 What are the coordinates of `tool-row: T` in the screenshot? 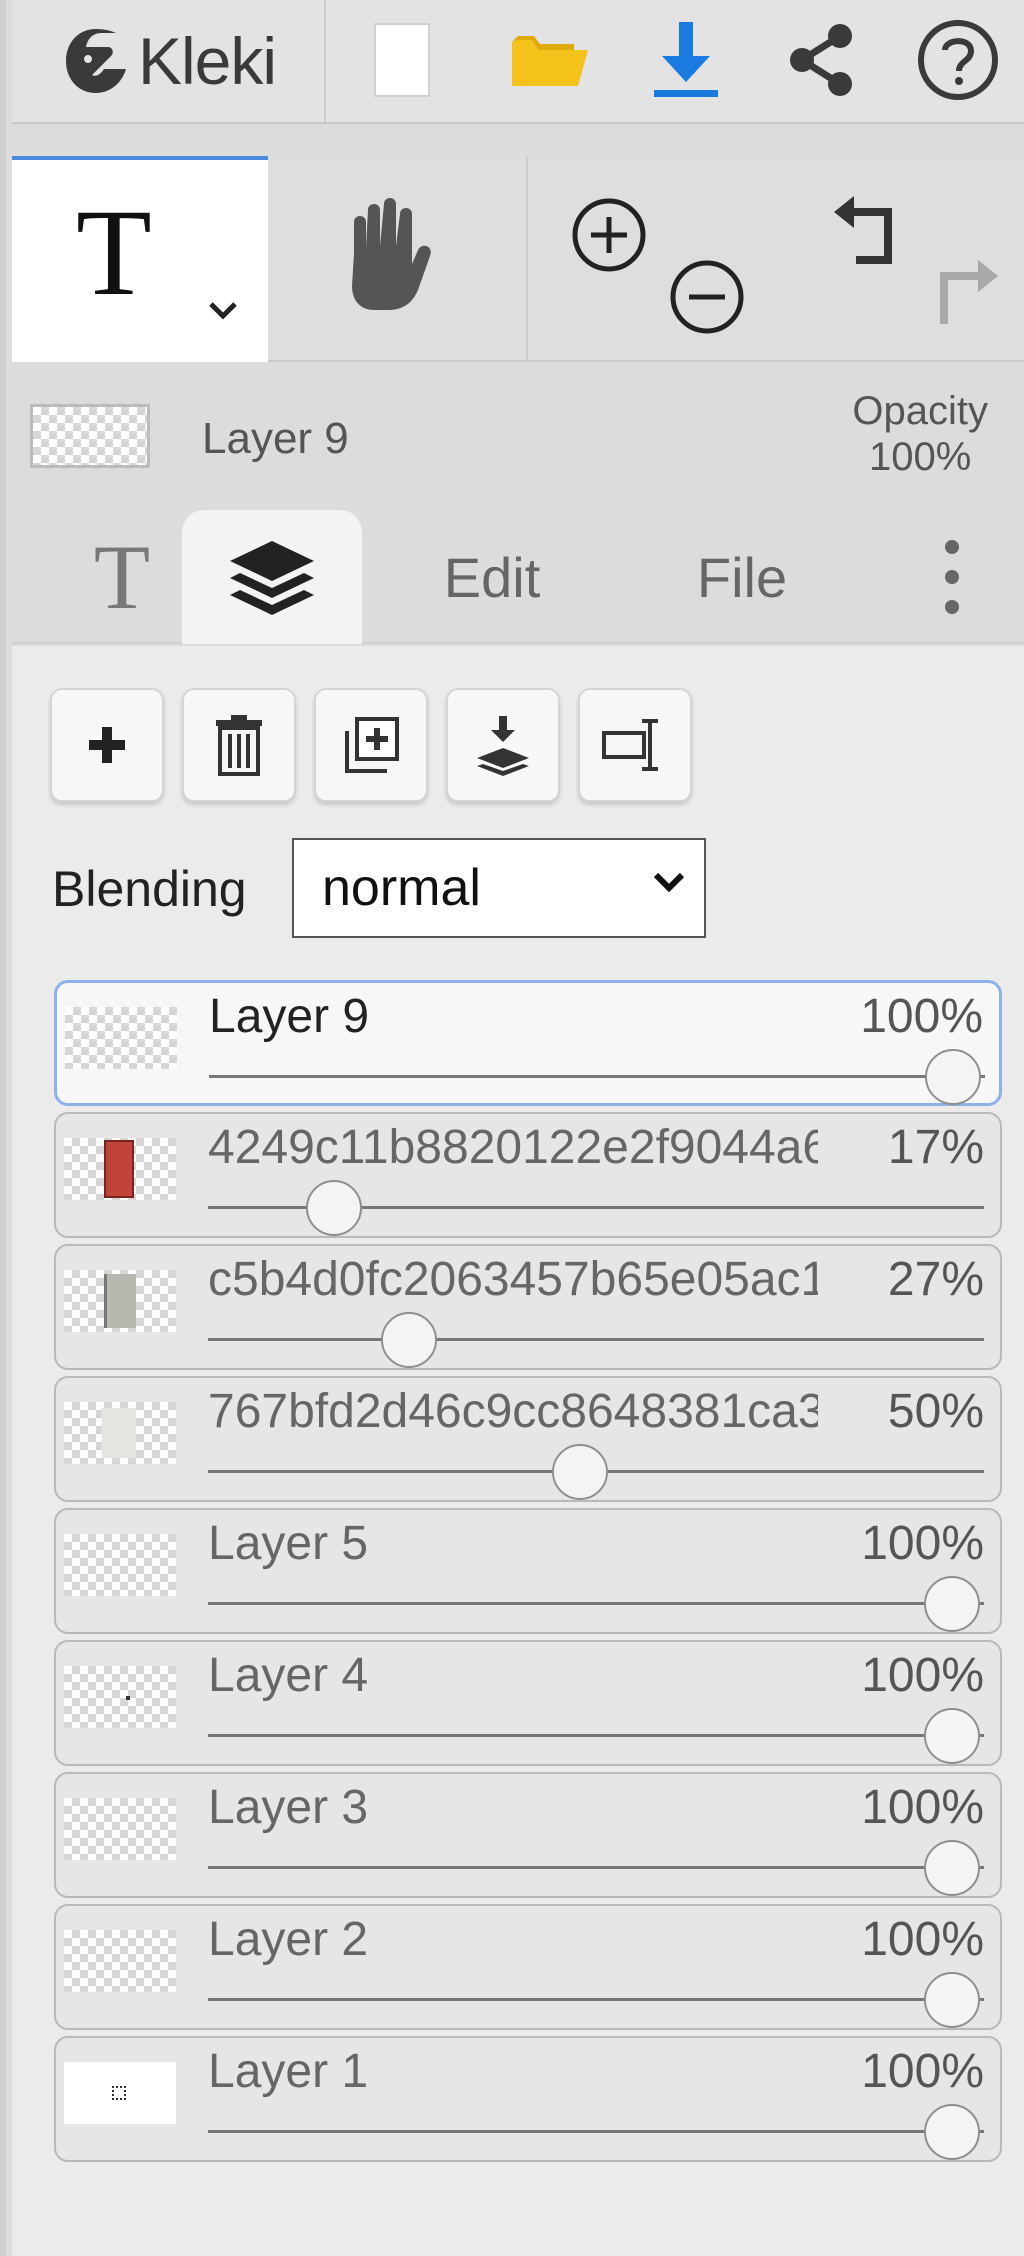 It's located at (518, 259).